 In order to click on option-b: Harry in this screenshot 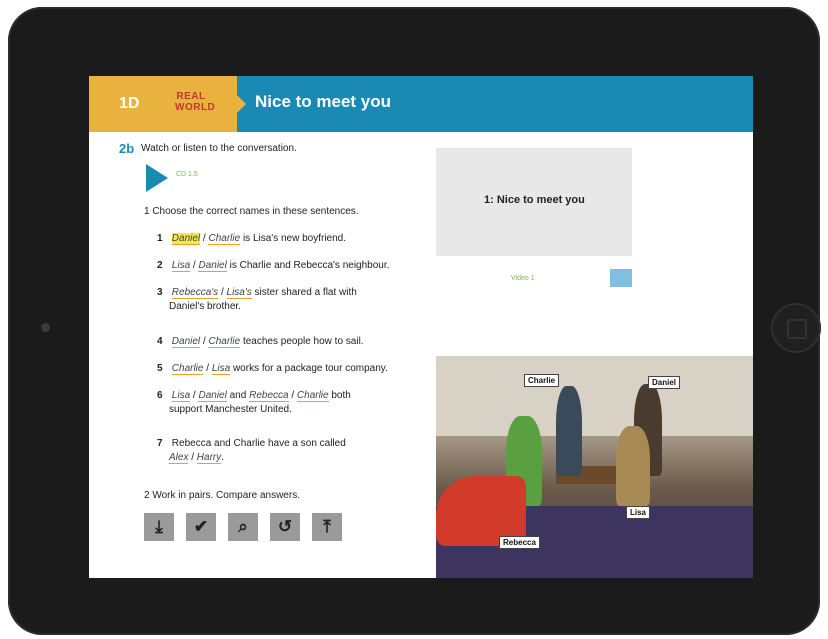, I will do `click(209, 458)`.